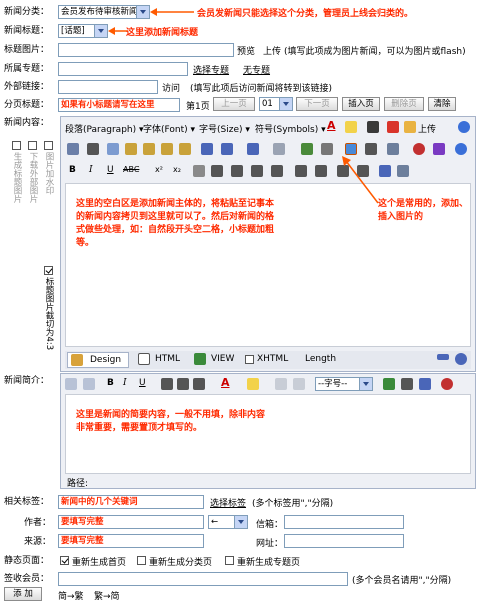  I want to click on find-icon, so click(373, 127).